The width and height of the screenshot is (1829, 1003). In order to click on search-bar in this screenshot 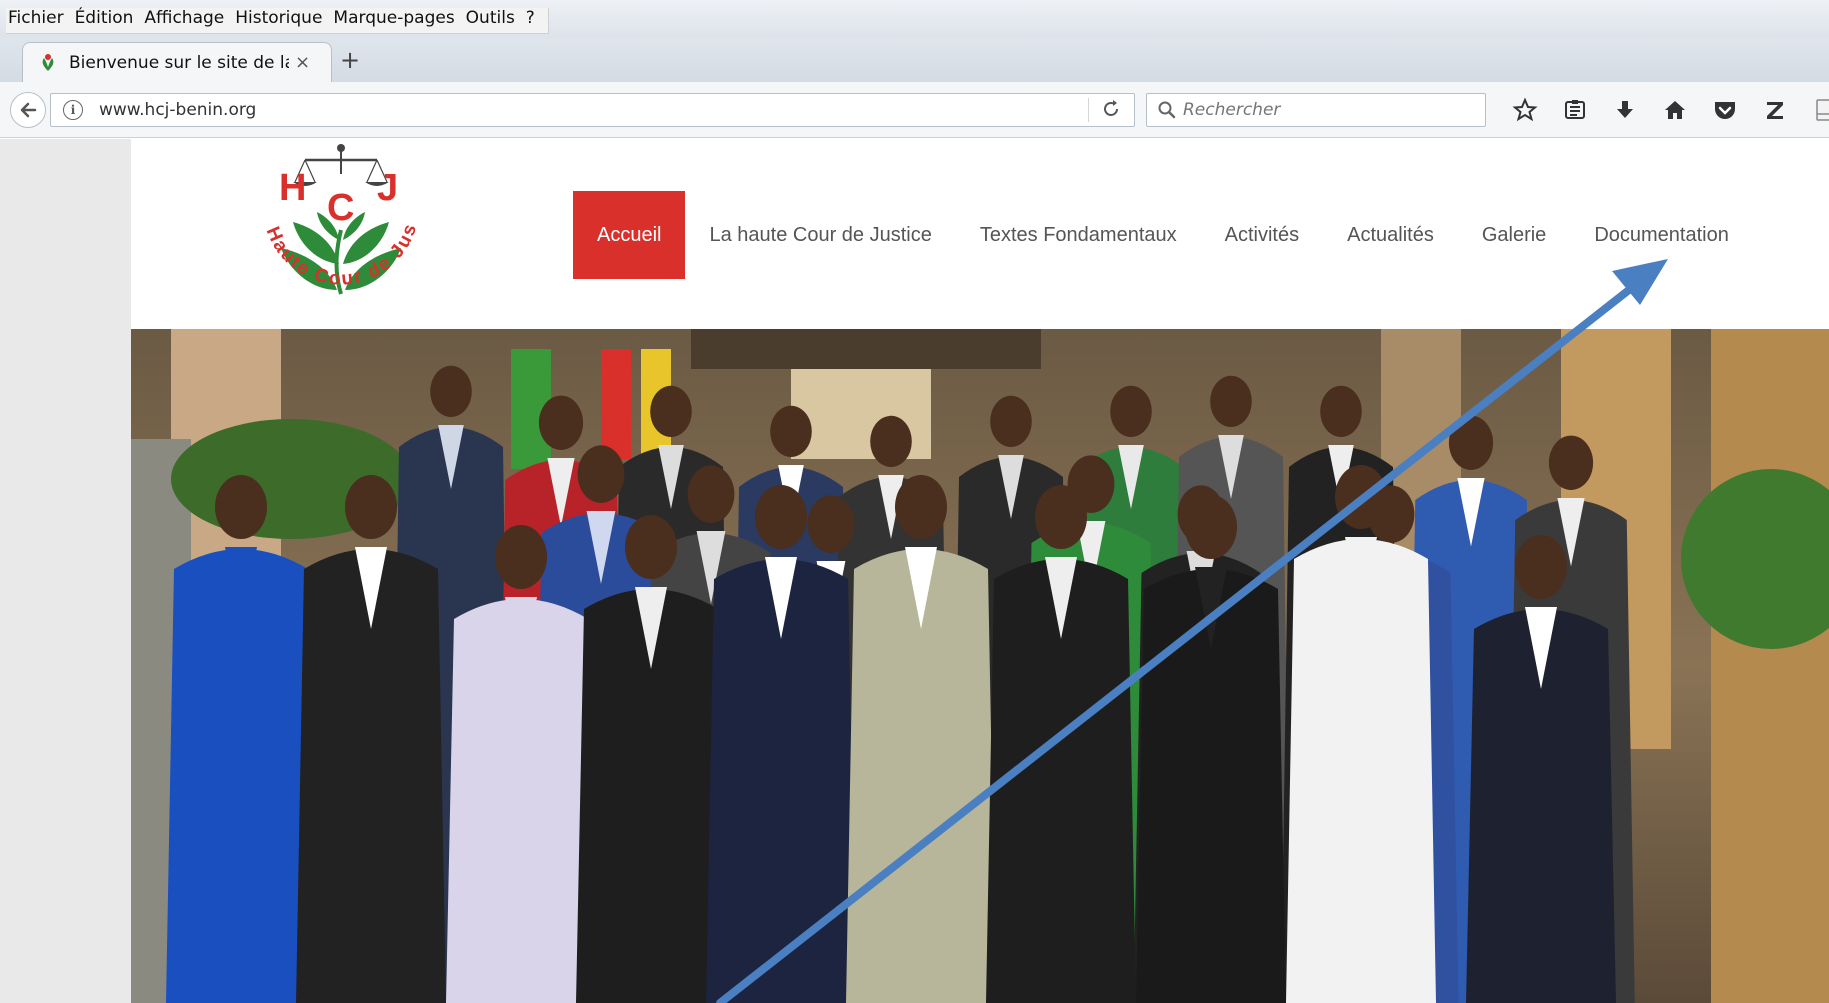, I will do `click(1316, 110)`.